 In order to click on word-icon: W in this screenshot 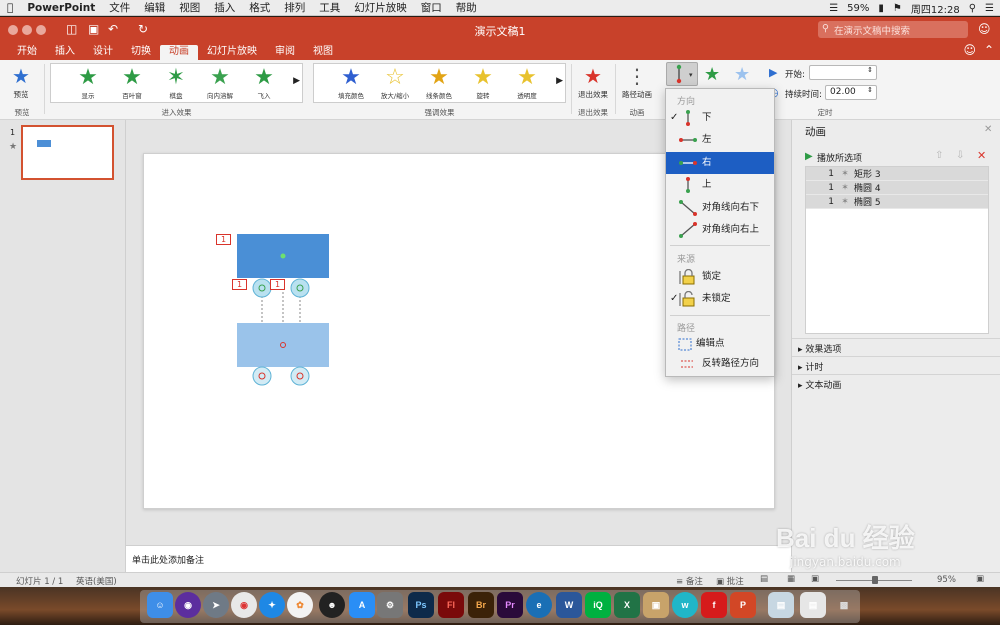, I will do `click(569, 605)`.